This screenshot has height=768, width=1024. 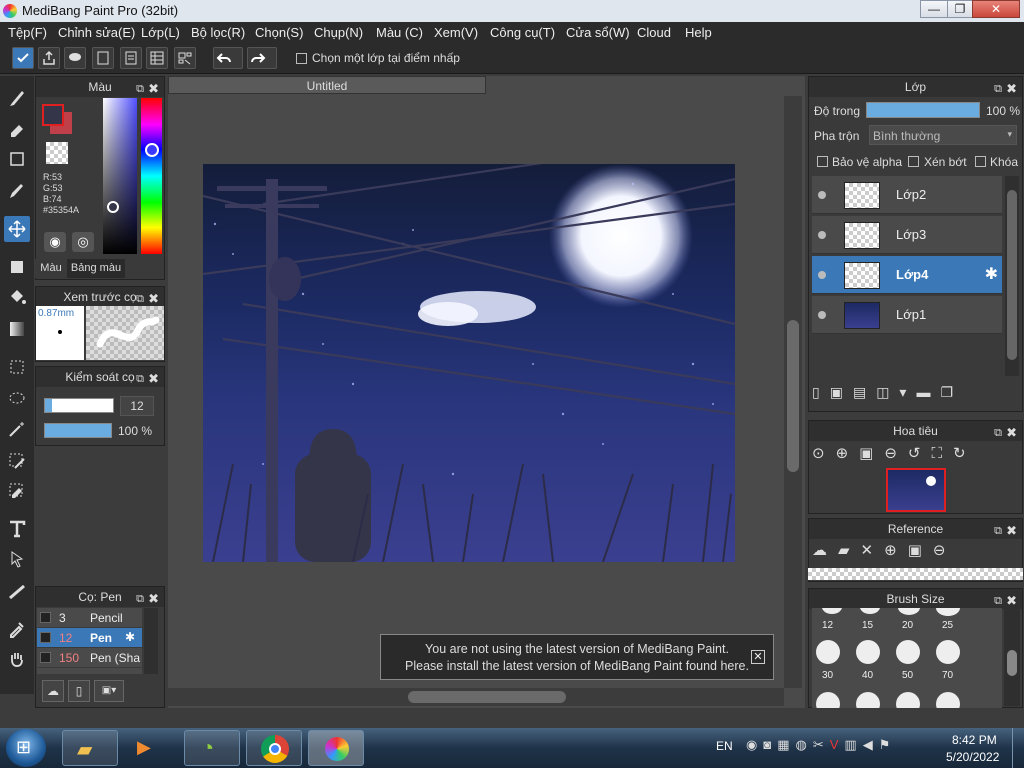 I want to click on close-reference-icon: ✕, so click(x=873, y=550).